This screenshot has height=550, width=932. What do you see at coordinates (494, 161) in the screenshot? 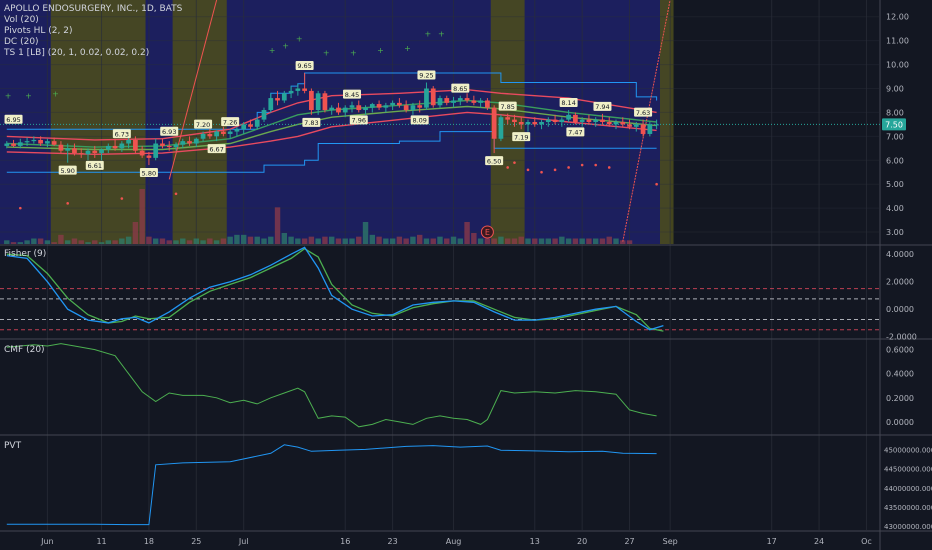
I see `pivot-label-text: 6.50` at bounding box center [494, 161].